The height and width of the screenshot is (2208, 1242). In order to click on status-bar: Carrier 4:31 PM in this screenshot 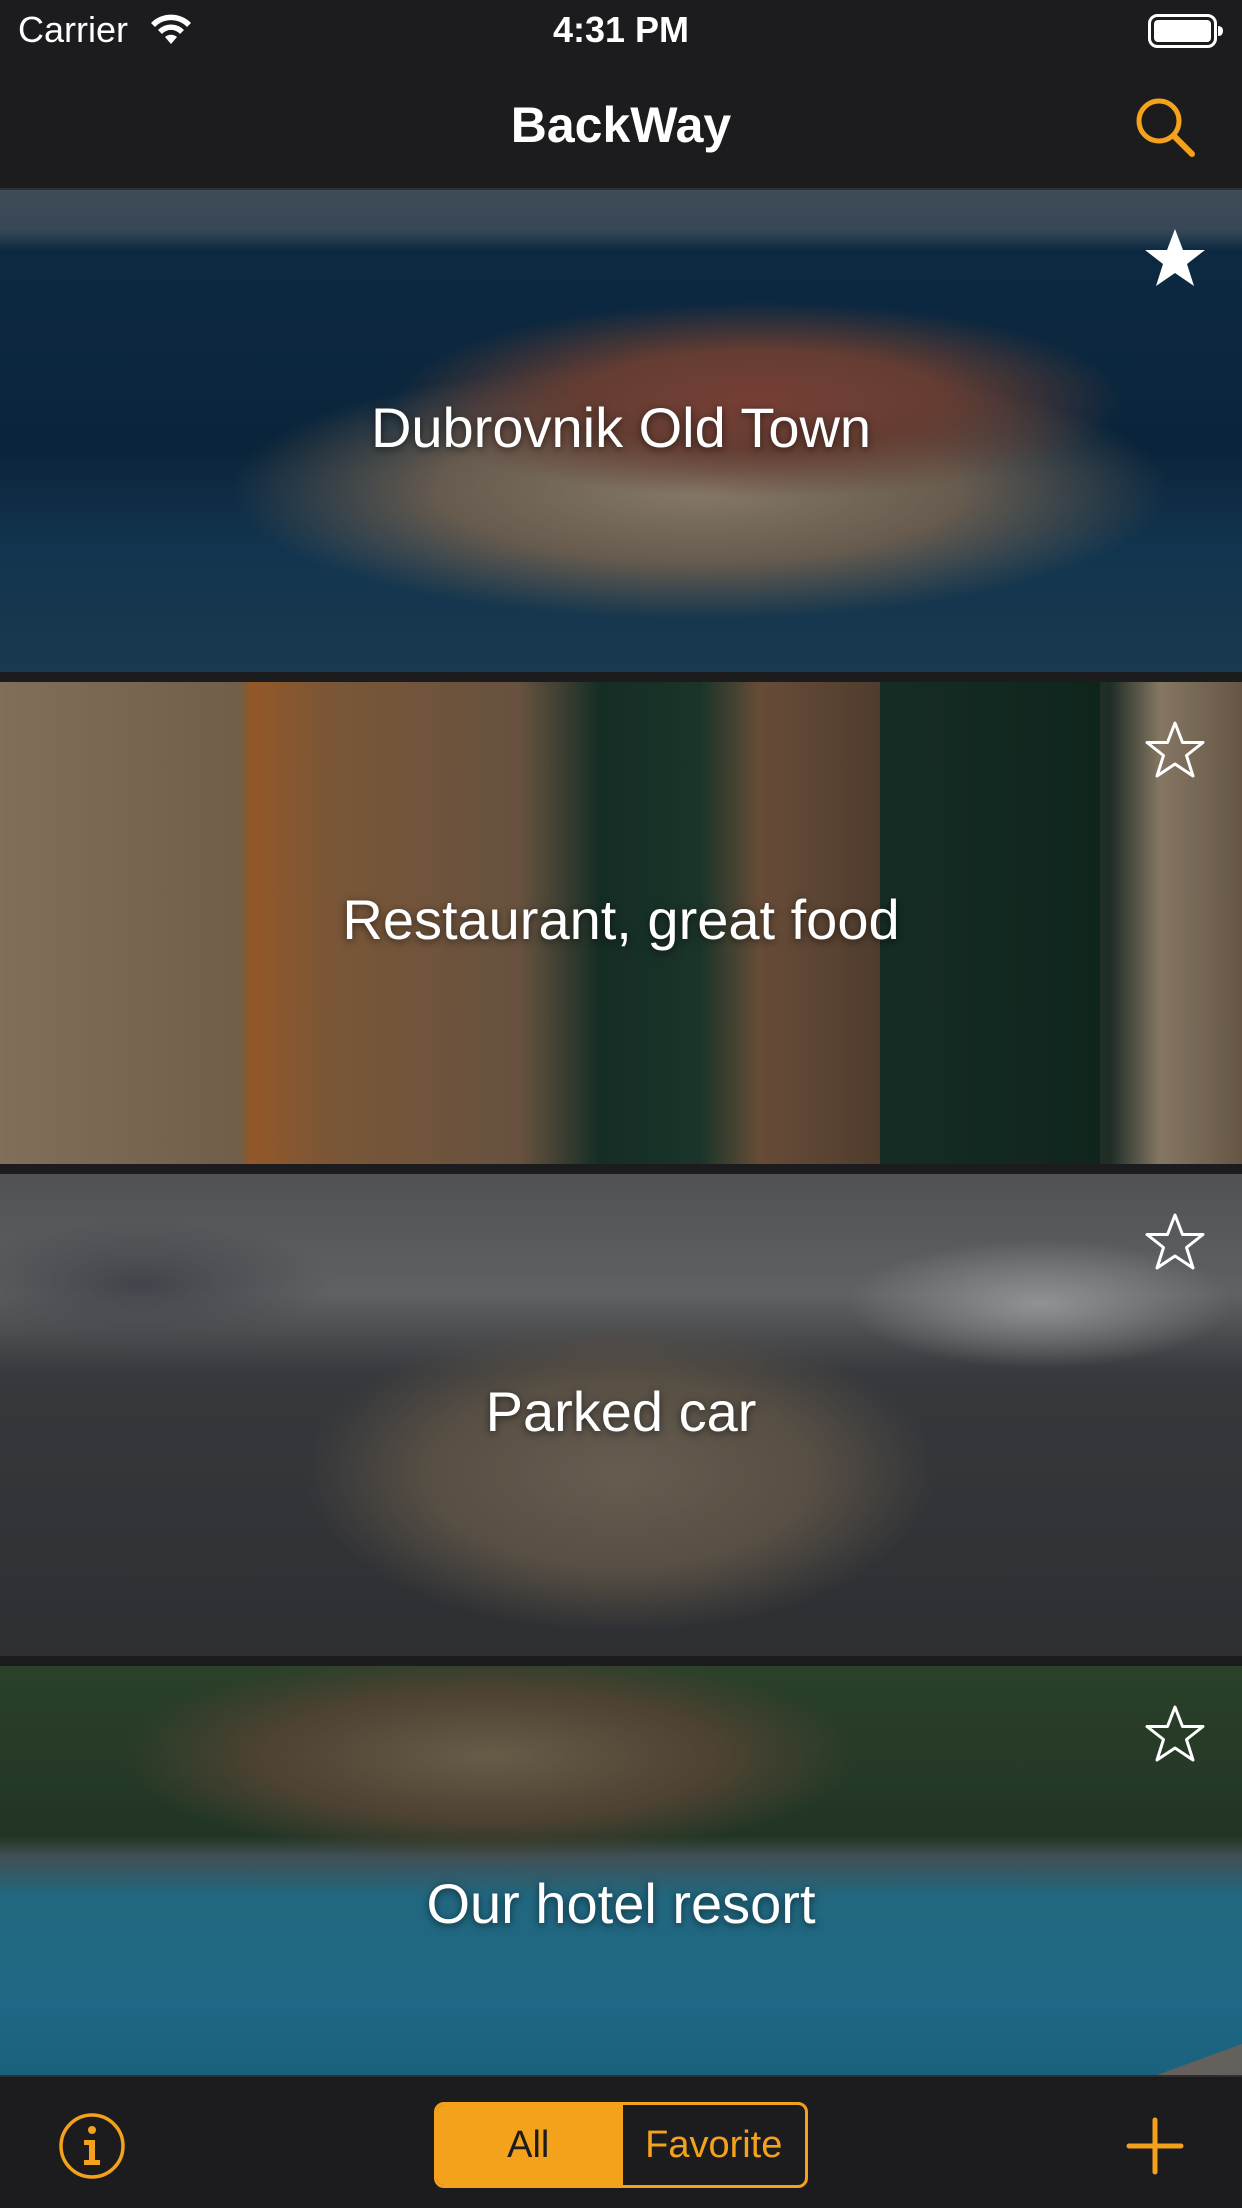, I will do `click(621, 30)`.